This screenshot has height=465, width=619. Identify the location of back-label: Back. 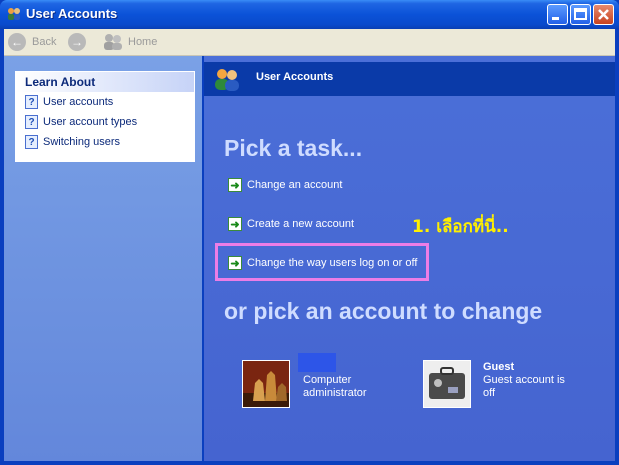
(44, 42).